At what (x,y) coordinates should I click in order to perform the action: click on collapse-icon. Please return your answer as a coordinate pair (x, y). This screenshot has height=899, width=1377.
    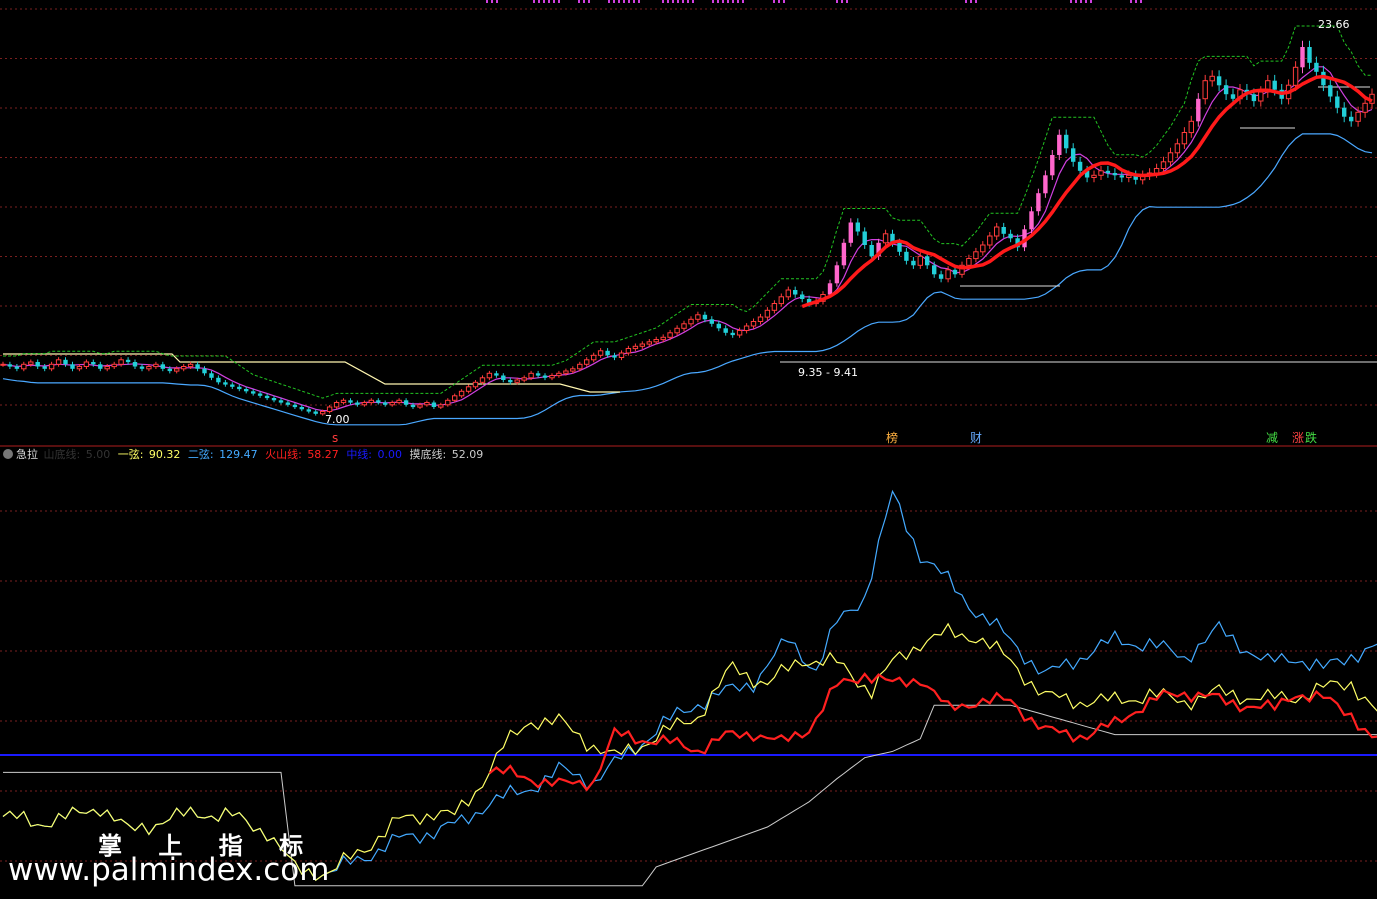
    Looking at the image, I should click on (8, 454).